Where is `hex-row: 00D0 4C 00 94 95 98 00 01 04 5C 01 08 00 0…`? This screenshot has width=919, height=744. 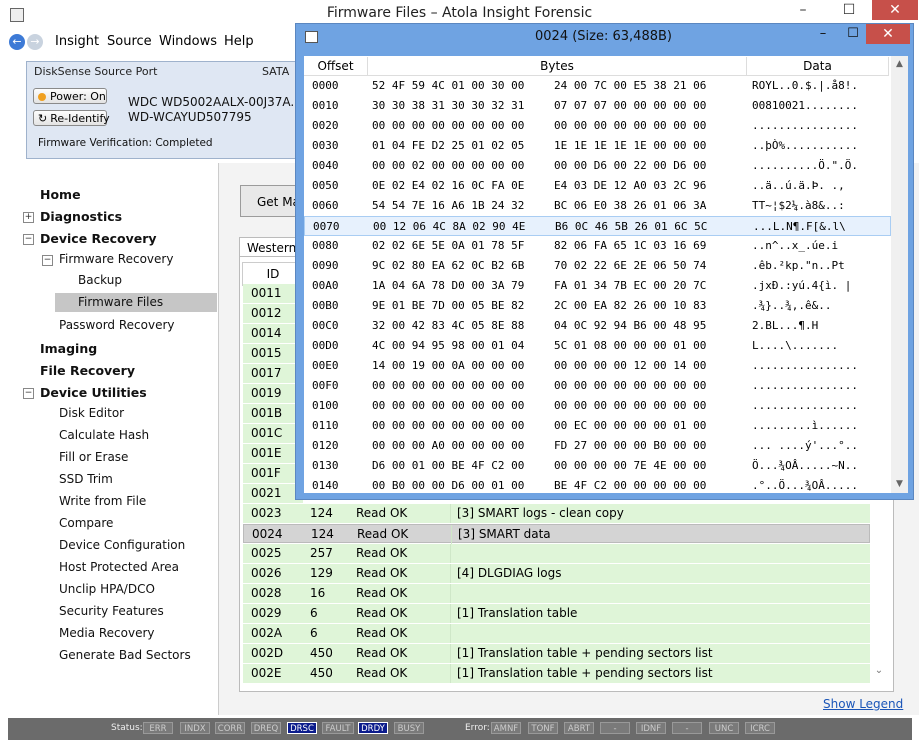 hex-row: 00D0 4C 00 94 95 98 00 01 04 5C 01 08 00 0… is located at coordinates (597, 346).